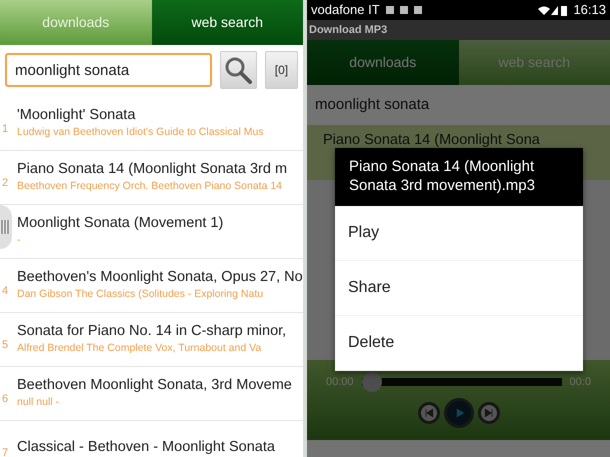 The height and width of the screenshot is (457, 610). I want to click on song-subtitle: Beethoven Frequency Orch. Beethoven Piano Sonata 14, so click(150, 186).